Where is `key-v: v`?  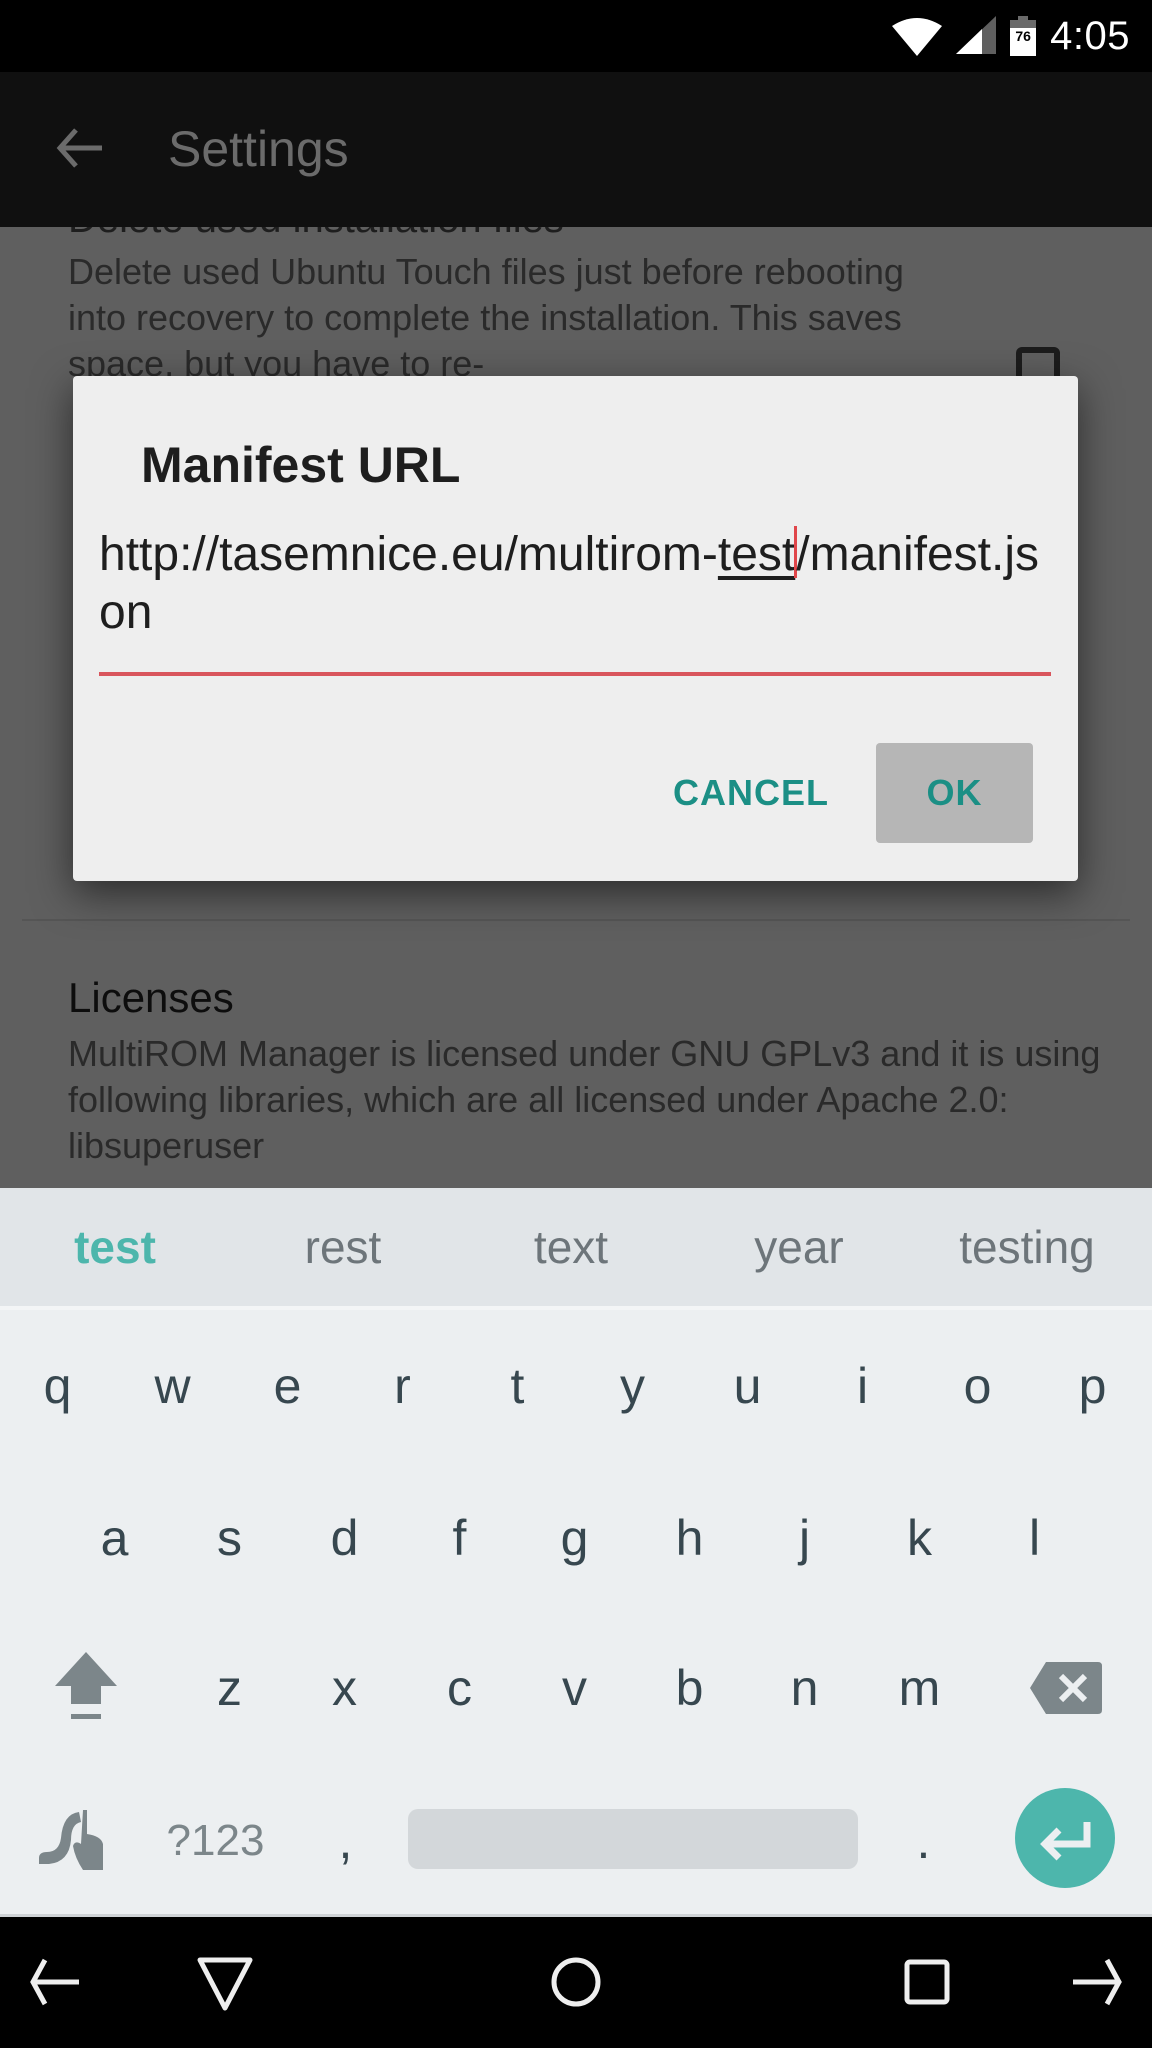 key-v: v is located at coordinates (574, 1688).